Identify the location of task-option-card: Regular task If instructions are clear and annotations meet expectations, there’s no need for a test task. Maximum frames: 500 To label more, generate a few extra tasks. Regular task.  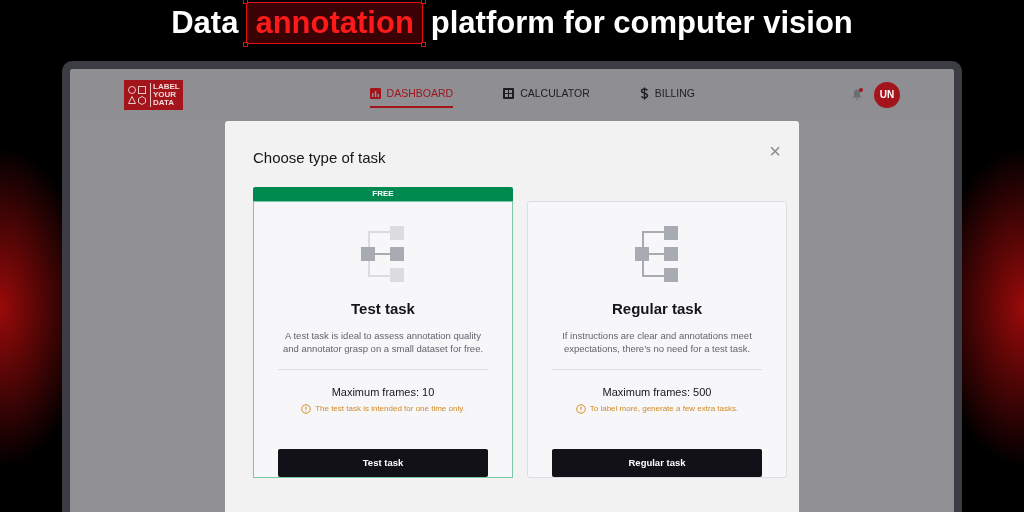
(657, 339).